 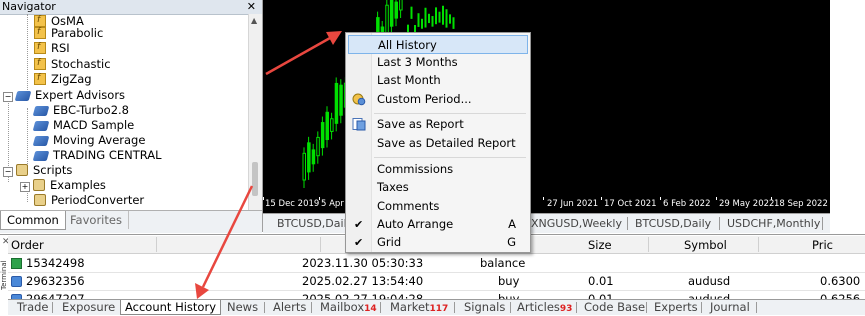 I want to click on articles-count-badge: 93, so click(x=566, y=309).